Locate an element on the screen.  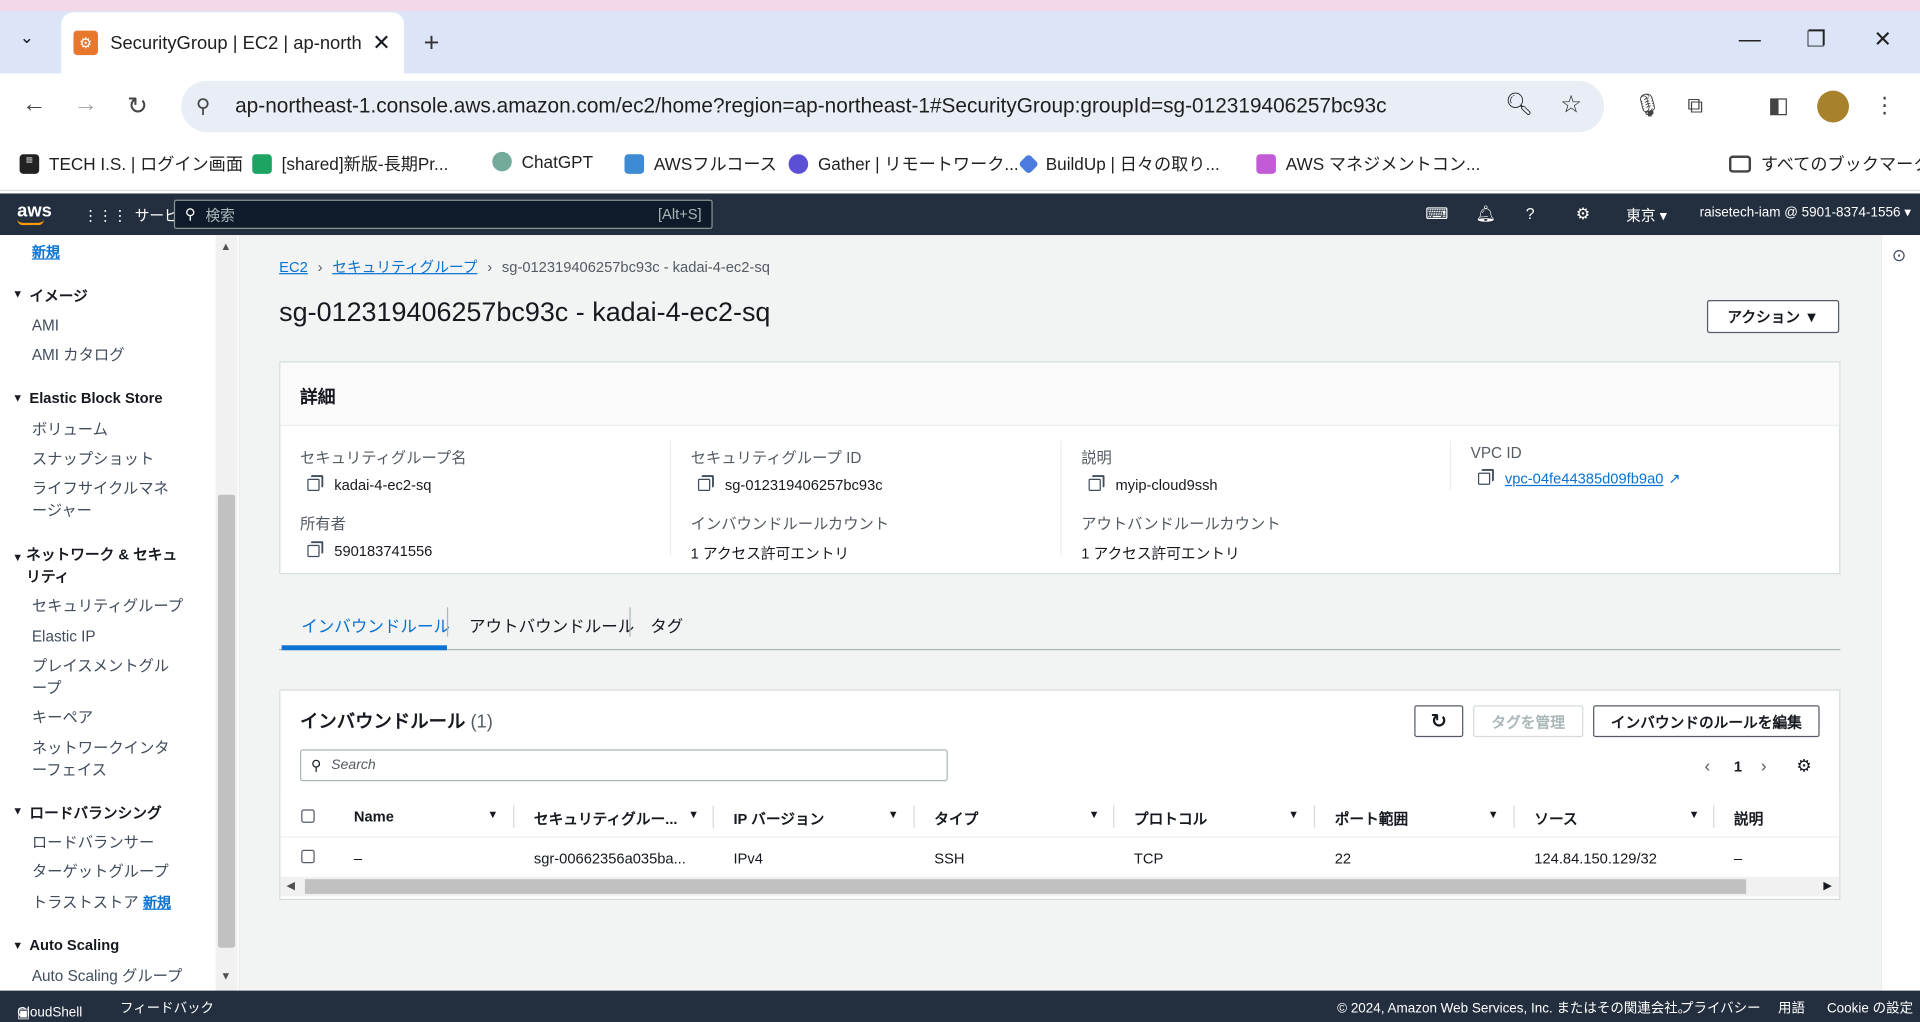
close-window-icon: ✕ is located at coordinates (1882, 40).